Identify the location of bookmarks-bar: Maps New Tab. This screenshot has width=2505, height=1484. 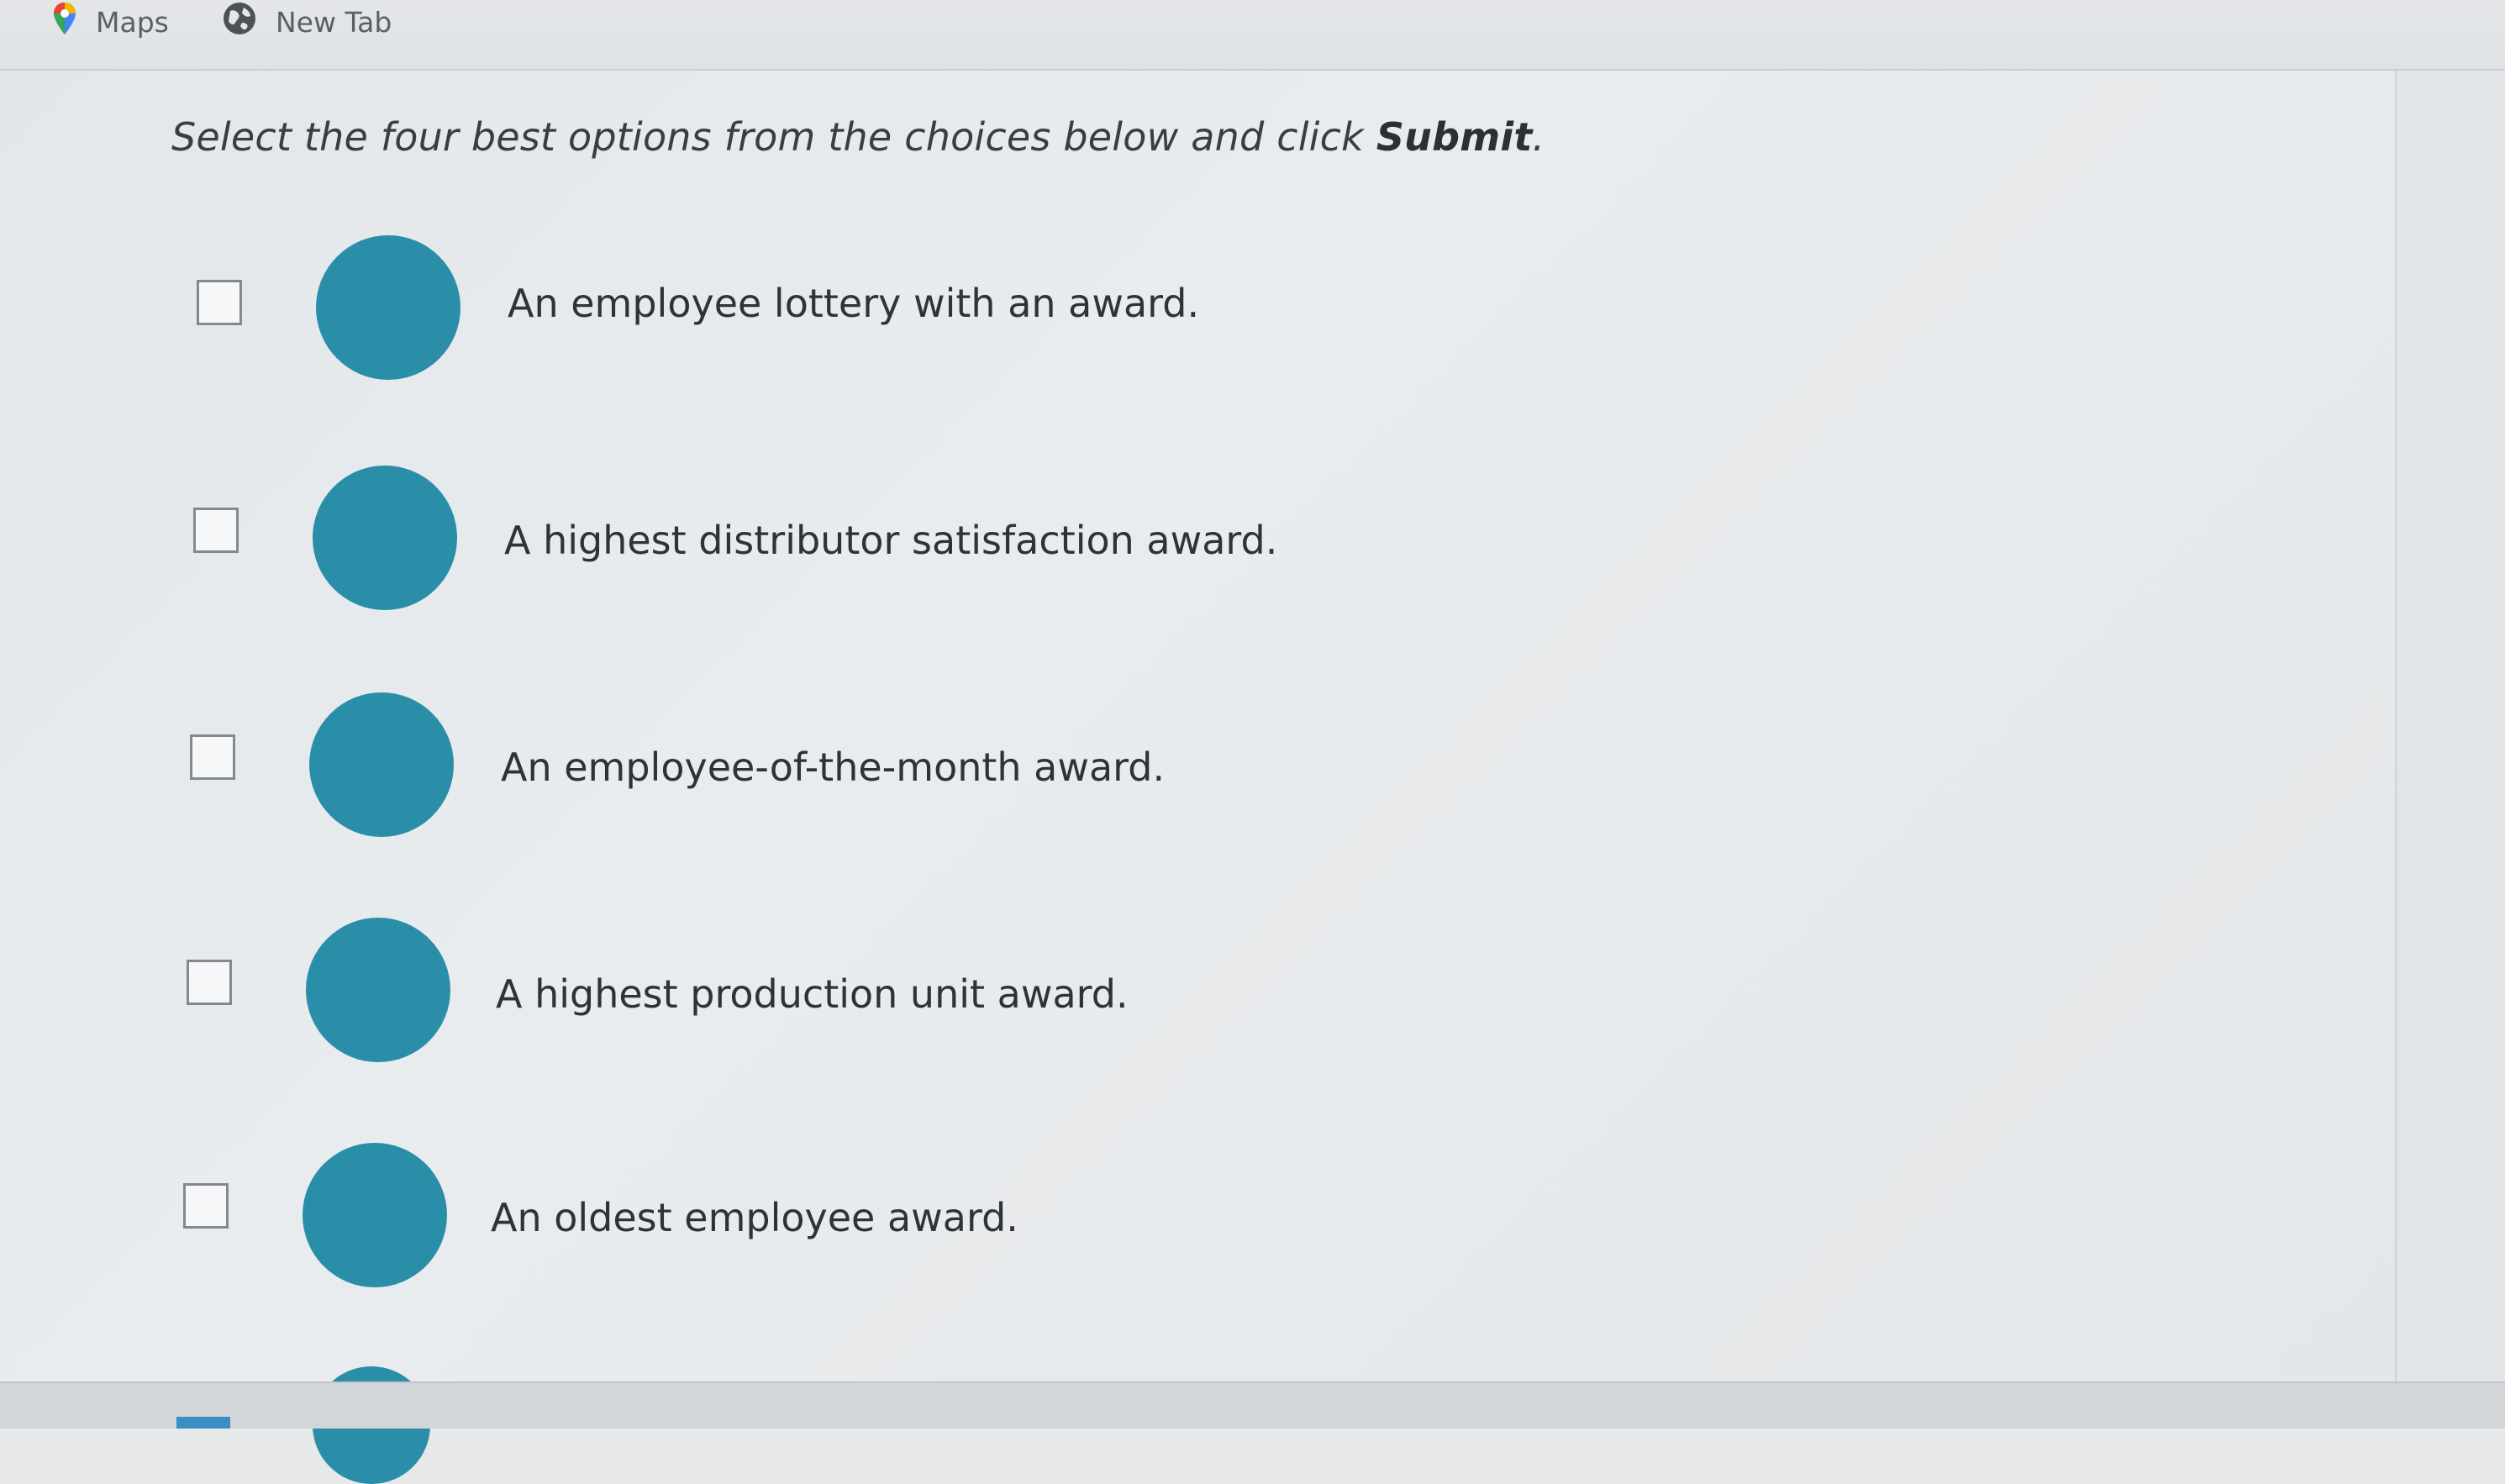
(1252, 35).